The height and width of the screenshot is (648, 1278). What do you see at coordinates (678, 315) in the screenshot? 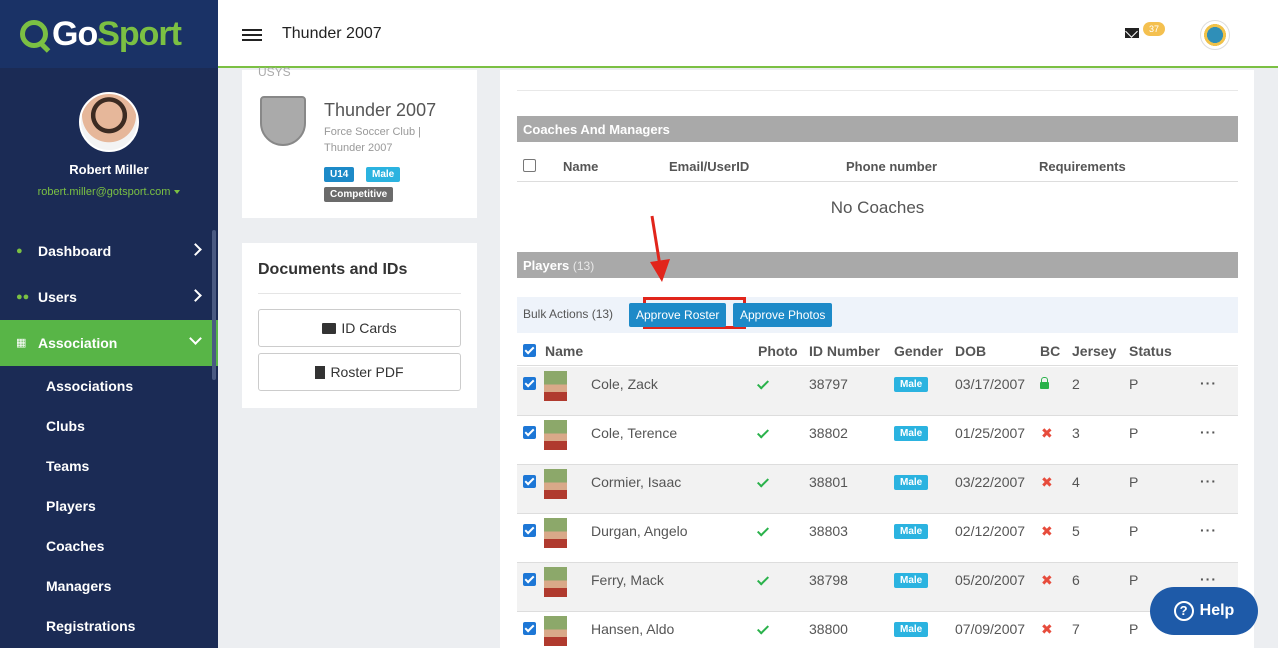
I see `approve-roster-button: Approve Roster` at bounding box center [678, 315].